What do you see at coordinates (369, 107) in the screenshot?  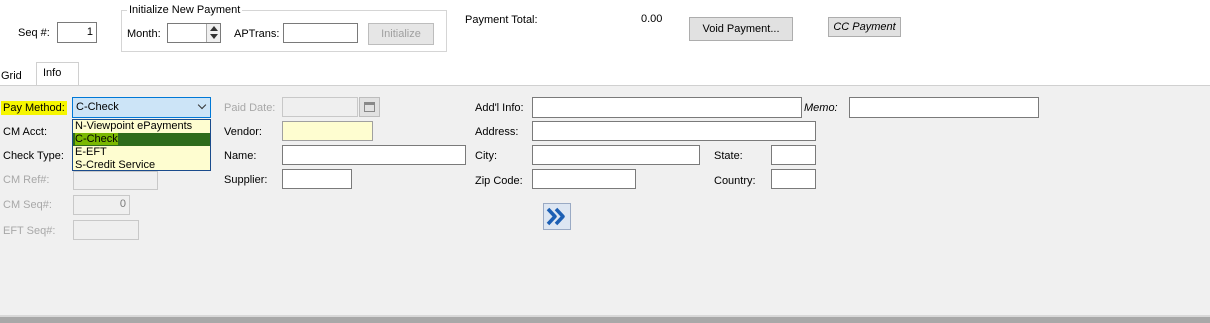 I see `calendar-icon` at bounding box center [369, 107].